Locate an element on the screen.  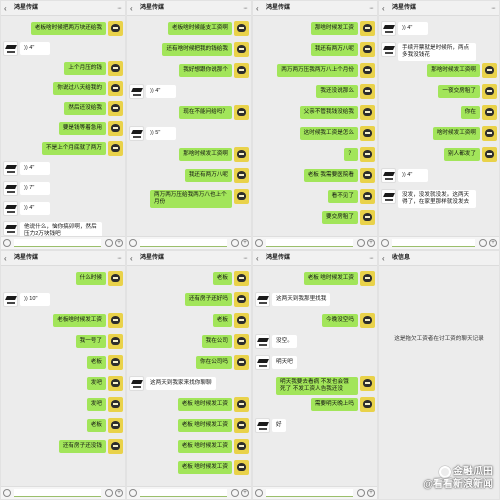
message-bubble: 你在 is located at coordinates (470, 112).